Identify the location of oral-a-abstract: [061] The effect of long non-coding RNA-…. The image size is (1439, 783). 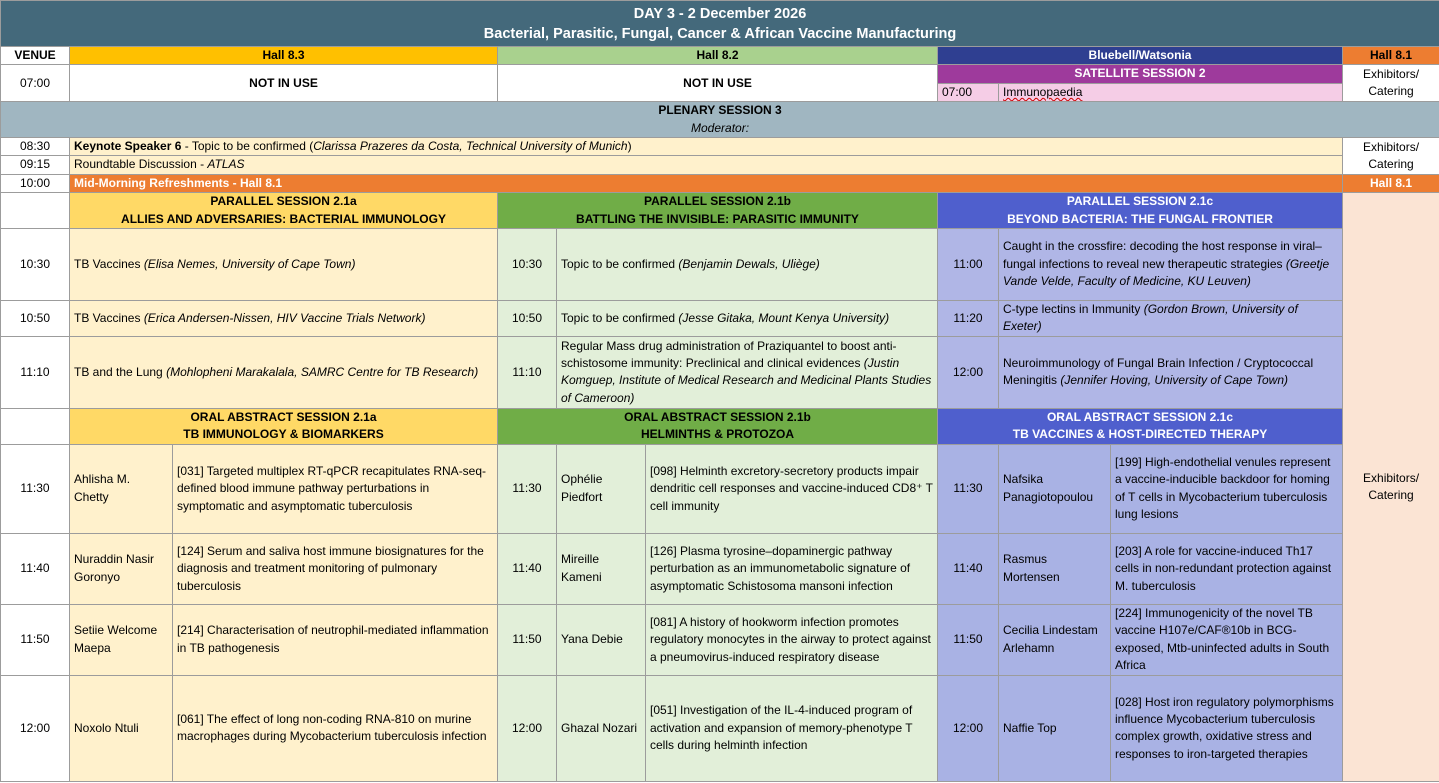
(335, 728).